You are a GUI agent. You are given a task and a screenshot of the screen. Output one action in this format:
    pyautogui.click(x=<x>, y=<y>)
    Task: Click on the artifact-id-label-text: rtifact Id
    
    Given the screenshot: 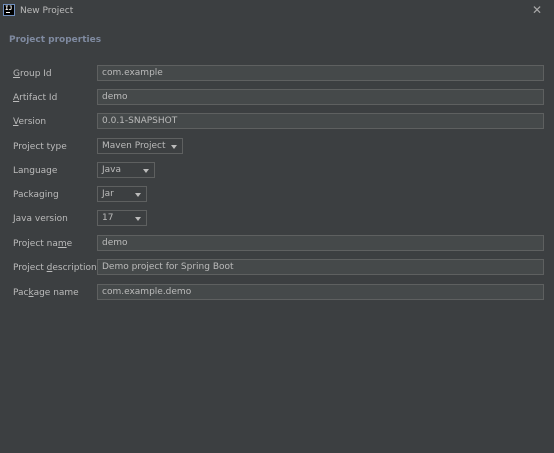 What is the action you would take?
    pyautogui.click(x=38, y=98)
    